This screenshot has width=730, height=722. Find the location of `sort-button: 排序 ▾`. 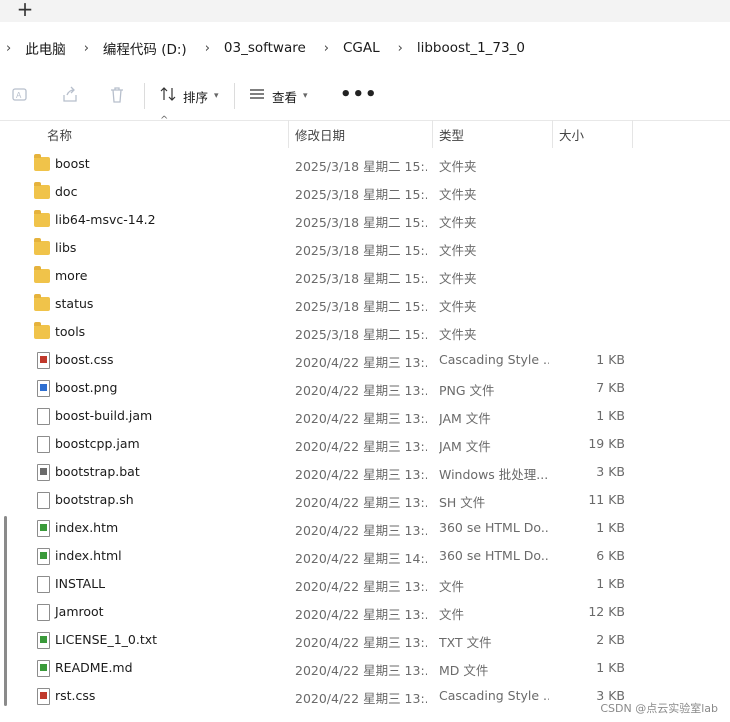

sort-button: 排序 ▾ is located at coordinates (189, 96).